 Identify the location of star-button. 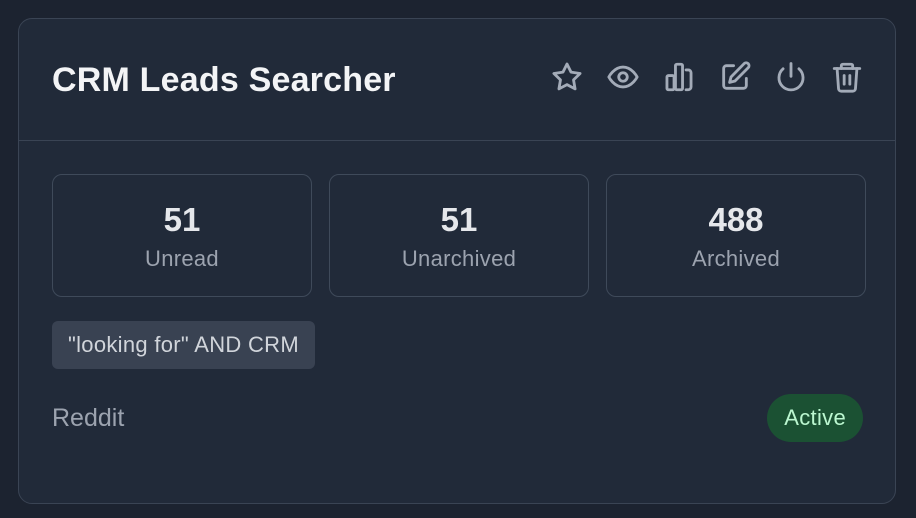
(567, 77).